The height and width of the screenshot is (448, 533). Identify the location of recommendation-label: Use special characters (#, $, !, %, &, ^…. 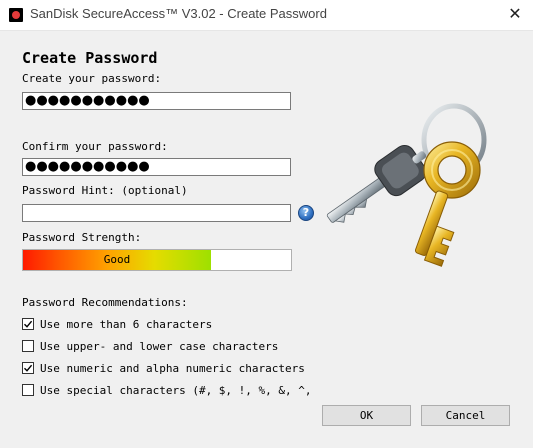
(176, 390).